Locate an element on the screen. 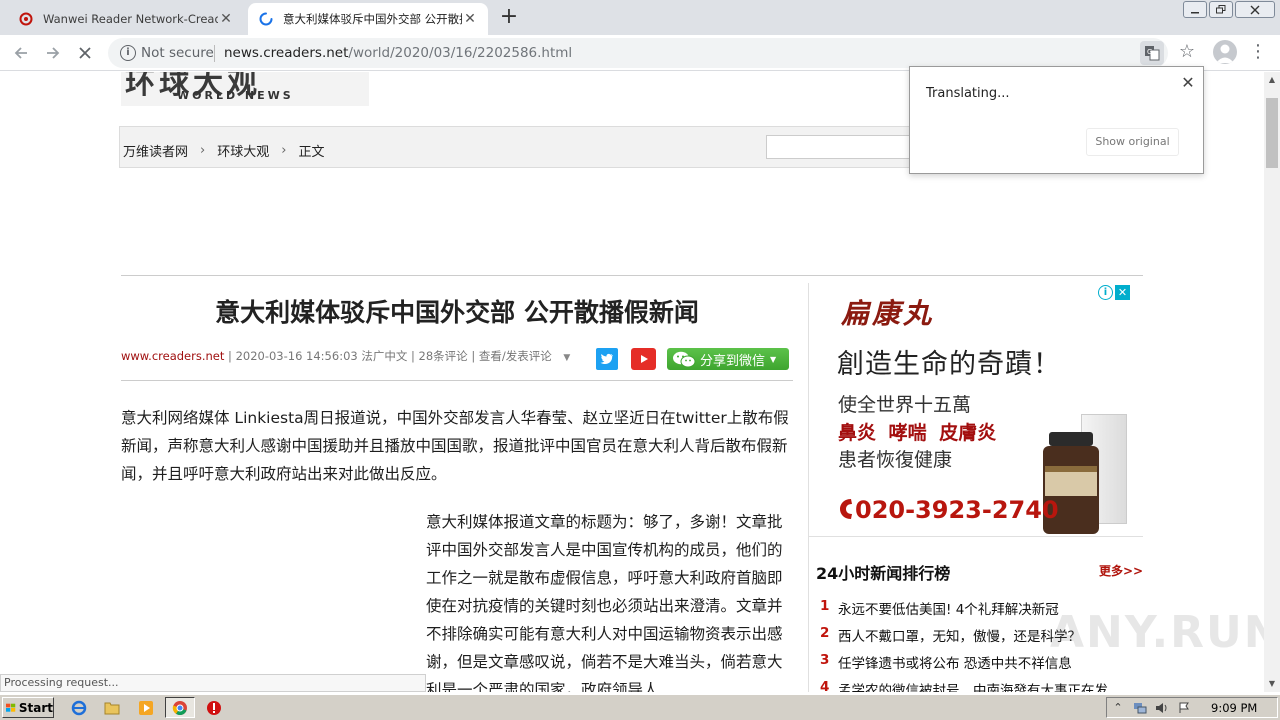  network-icon is located at coordinates (1140, 708).